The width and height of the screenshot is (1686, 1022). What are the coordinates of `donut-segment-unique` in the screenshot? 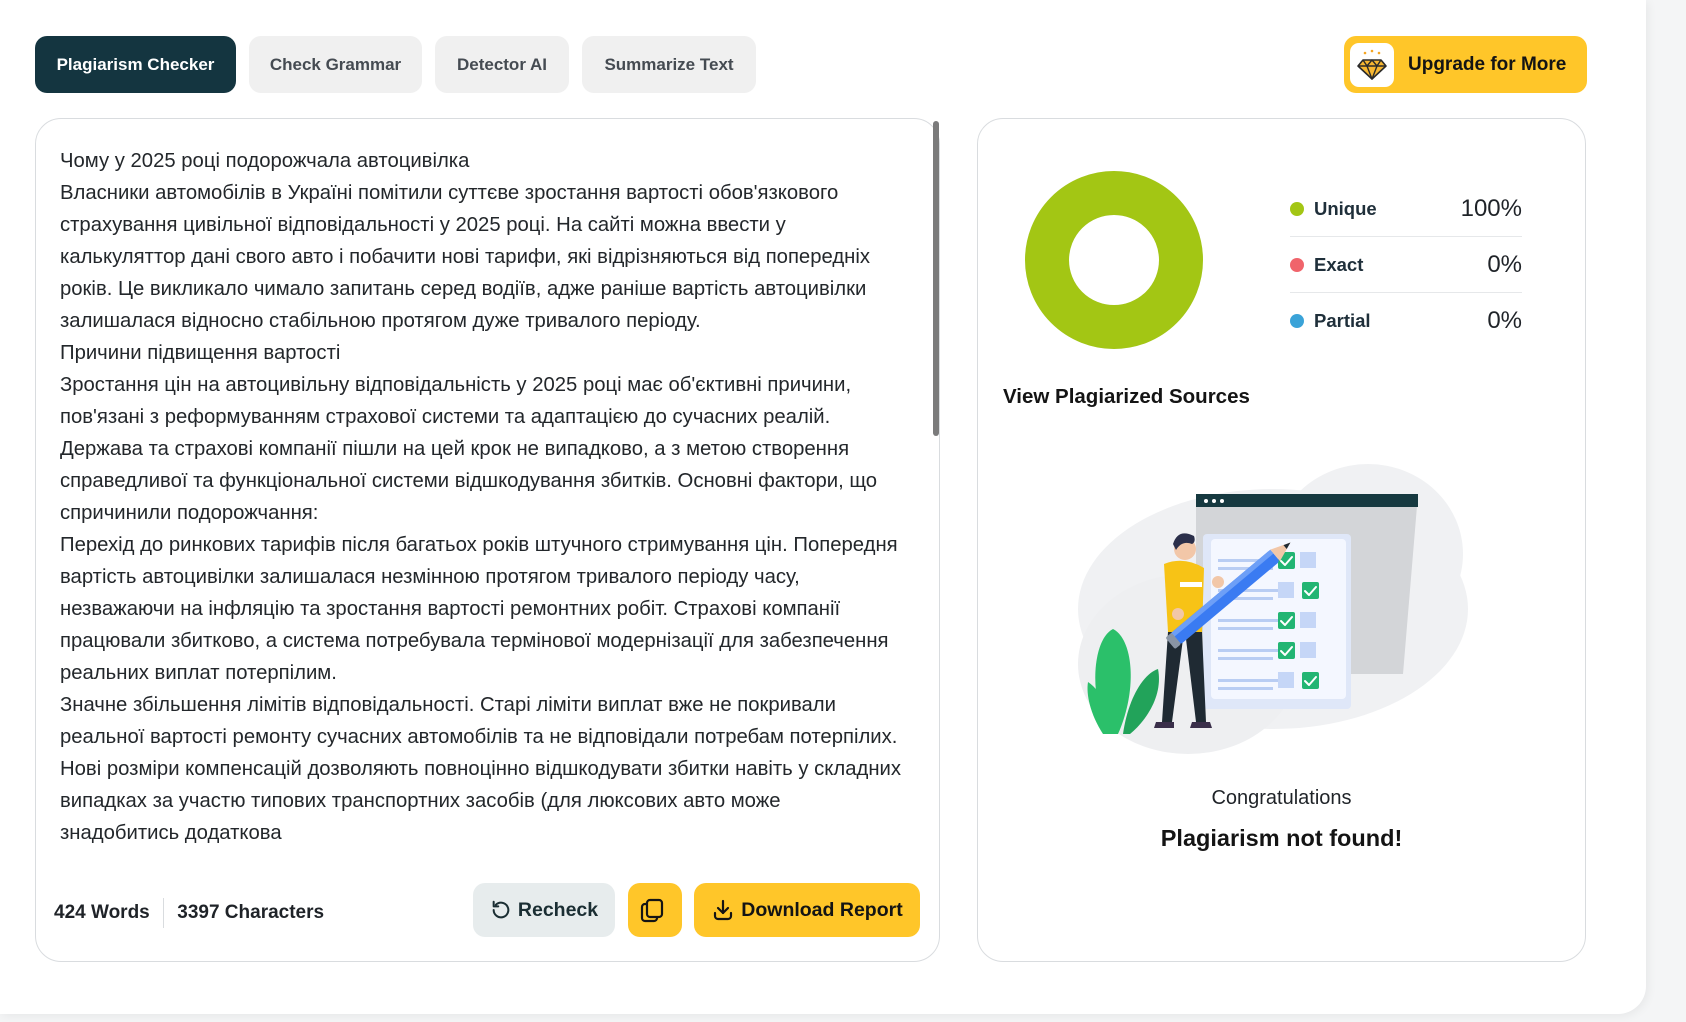 It's located at (1114, 260).